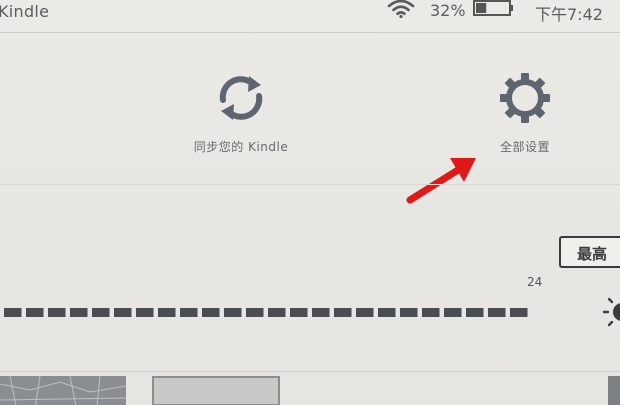  I want to click on sync-kindle-button: 同步您的 Kindle, so click(241, 112).